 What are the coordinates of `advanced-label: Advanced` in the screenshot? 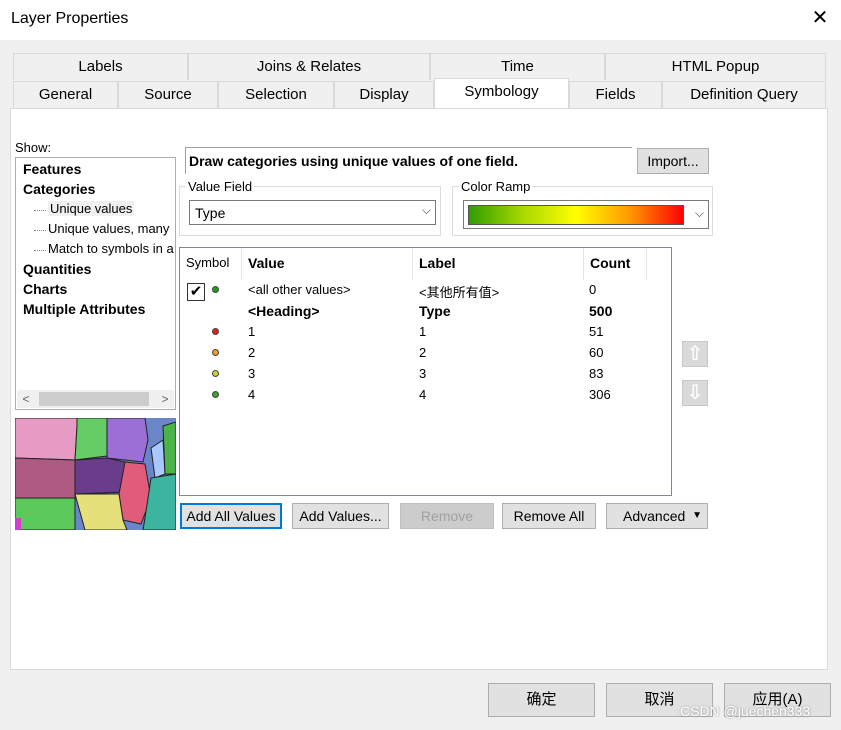 It's located at (654, 516).